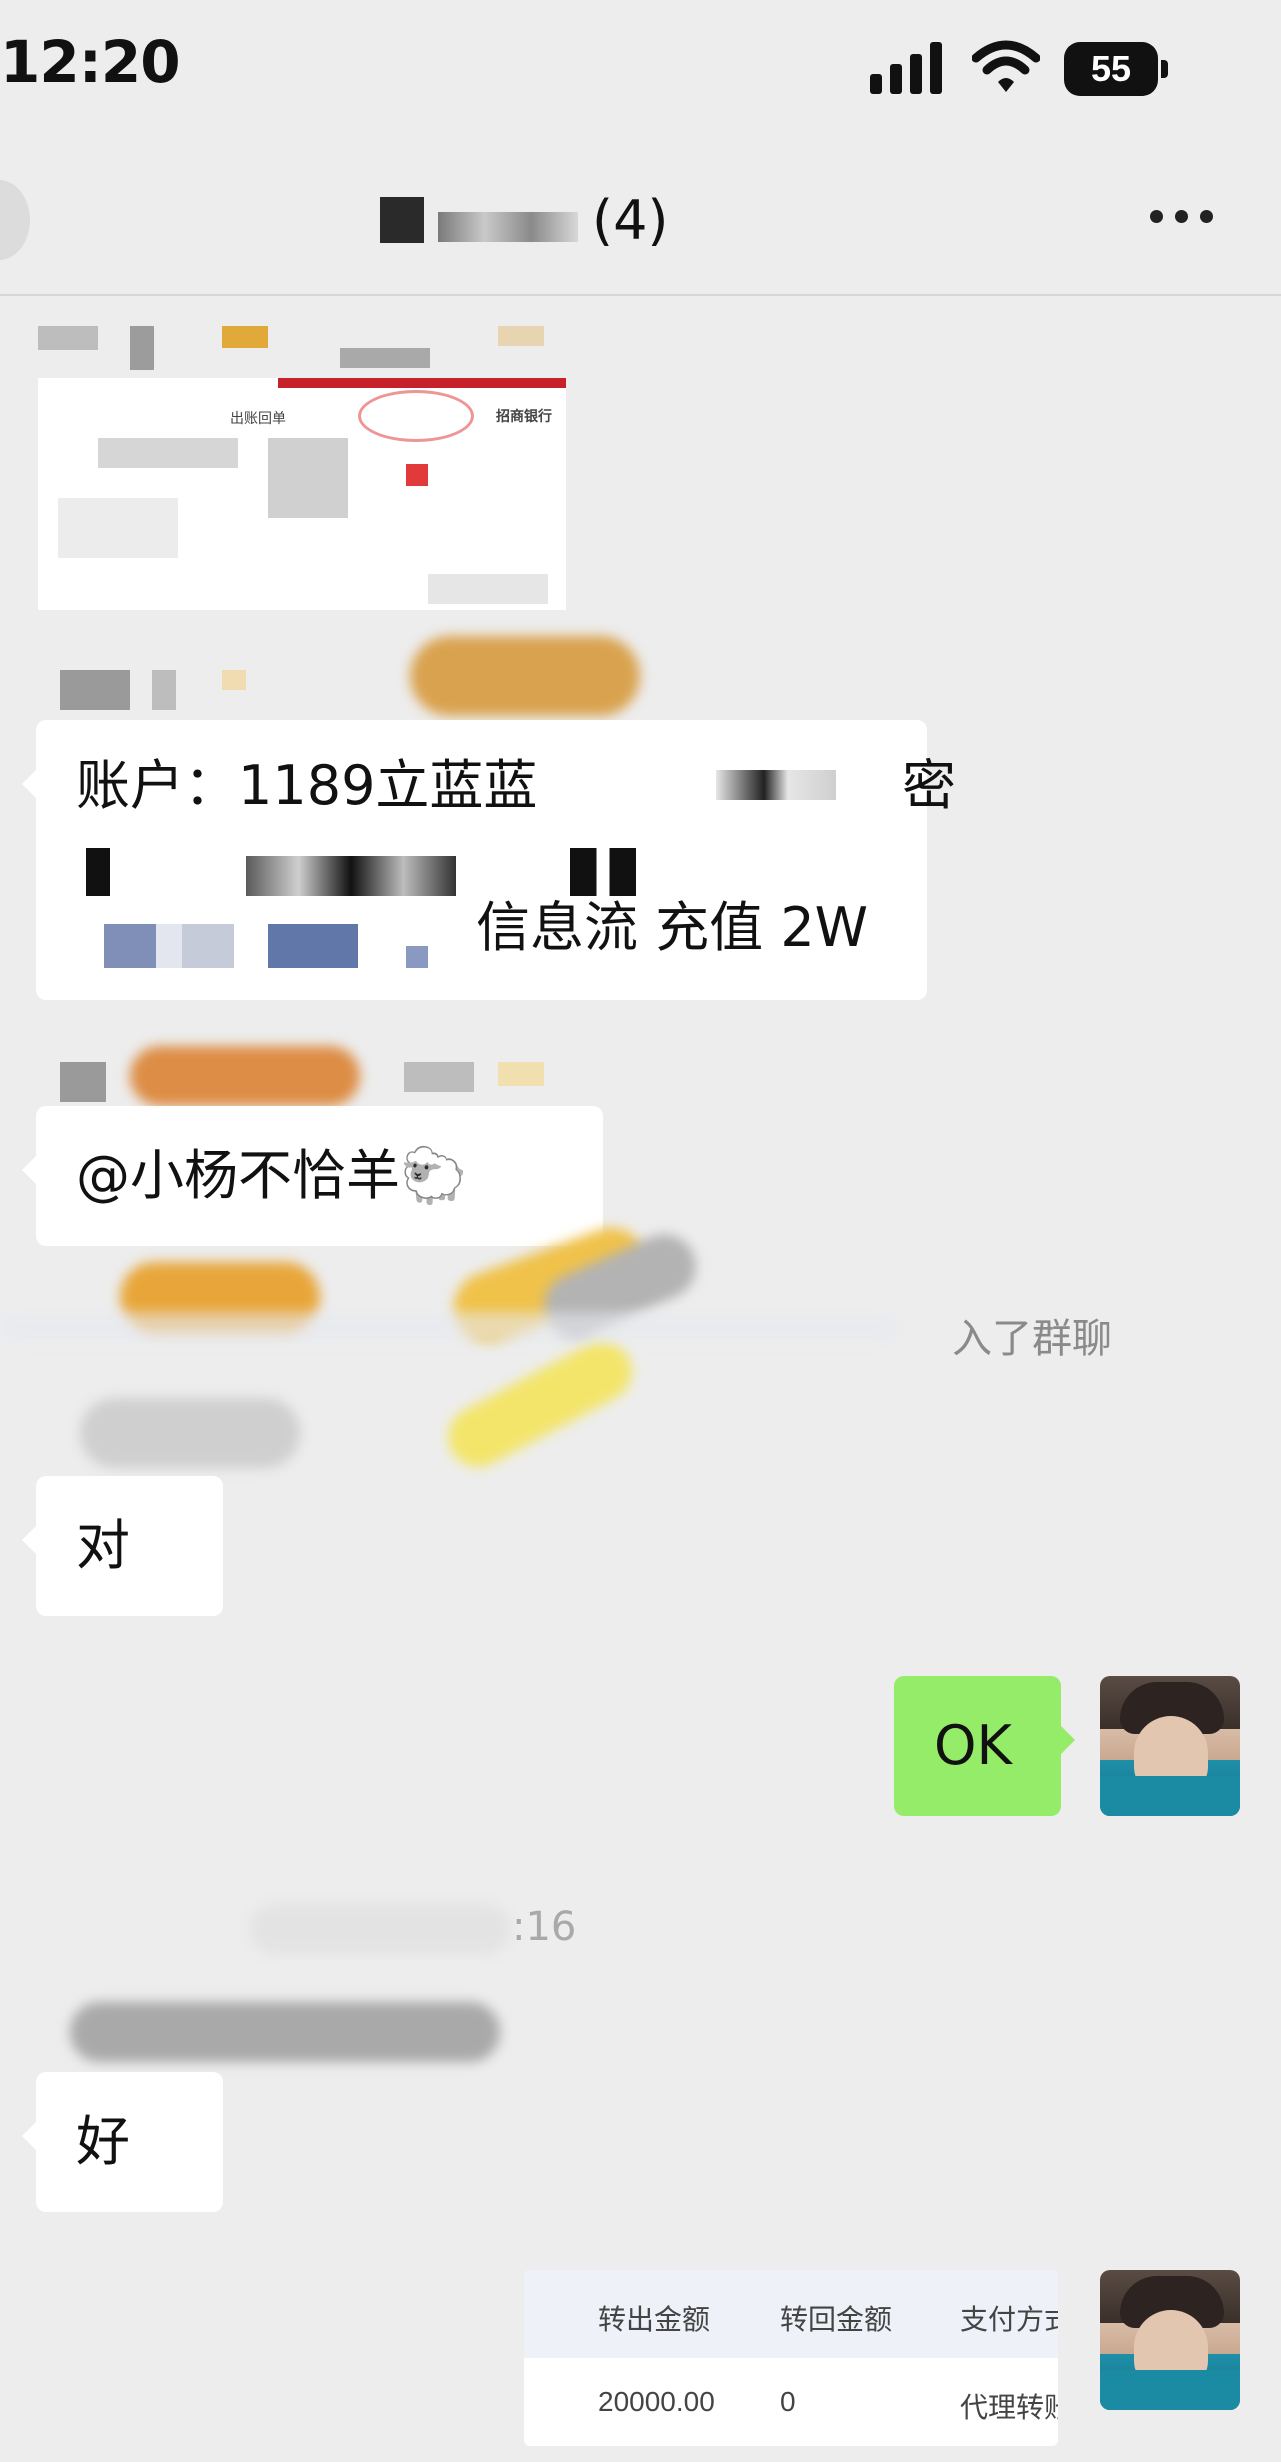 Image resolution: width=1281 pixels, height=2462 pixels. Describe the element at coordinates (906, 68) in the screenshot. I see `cellular-signal-icon` at that location.